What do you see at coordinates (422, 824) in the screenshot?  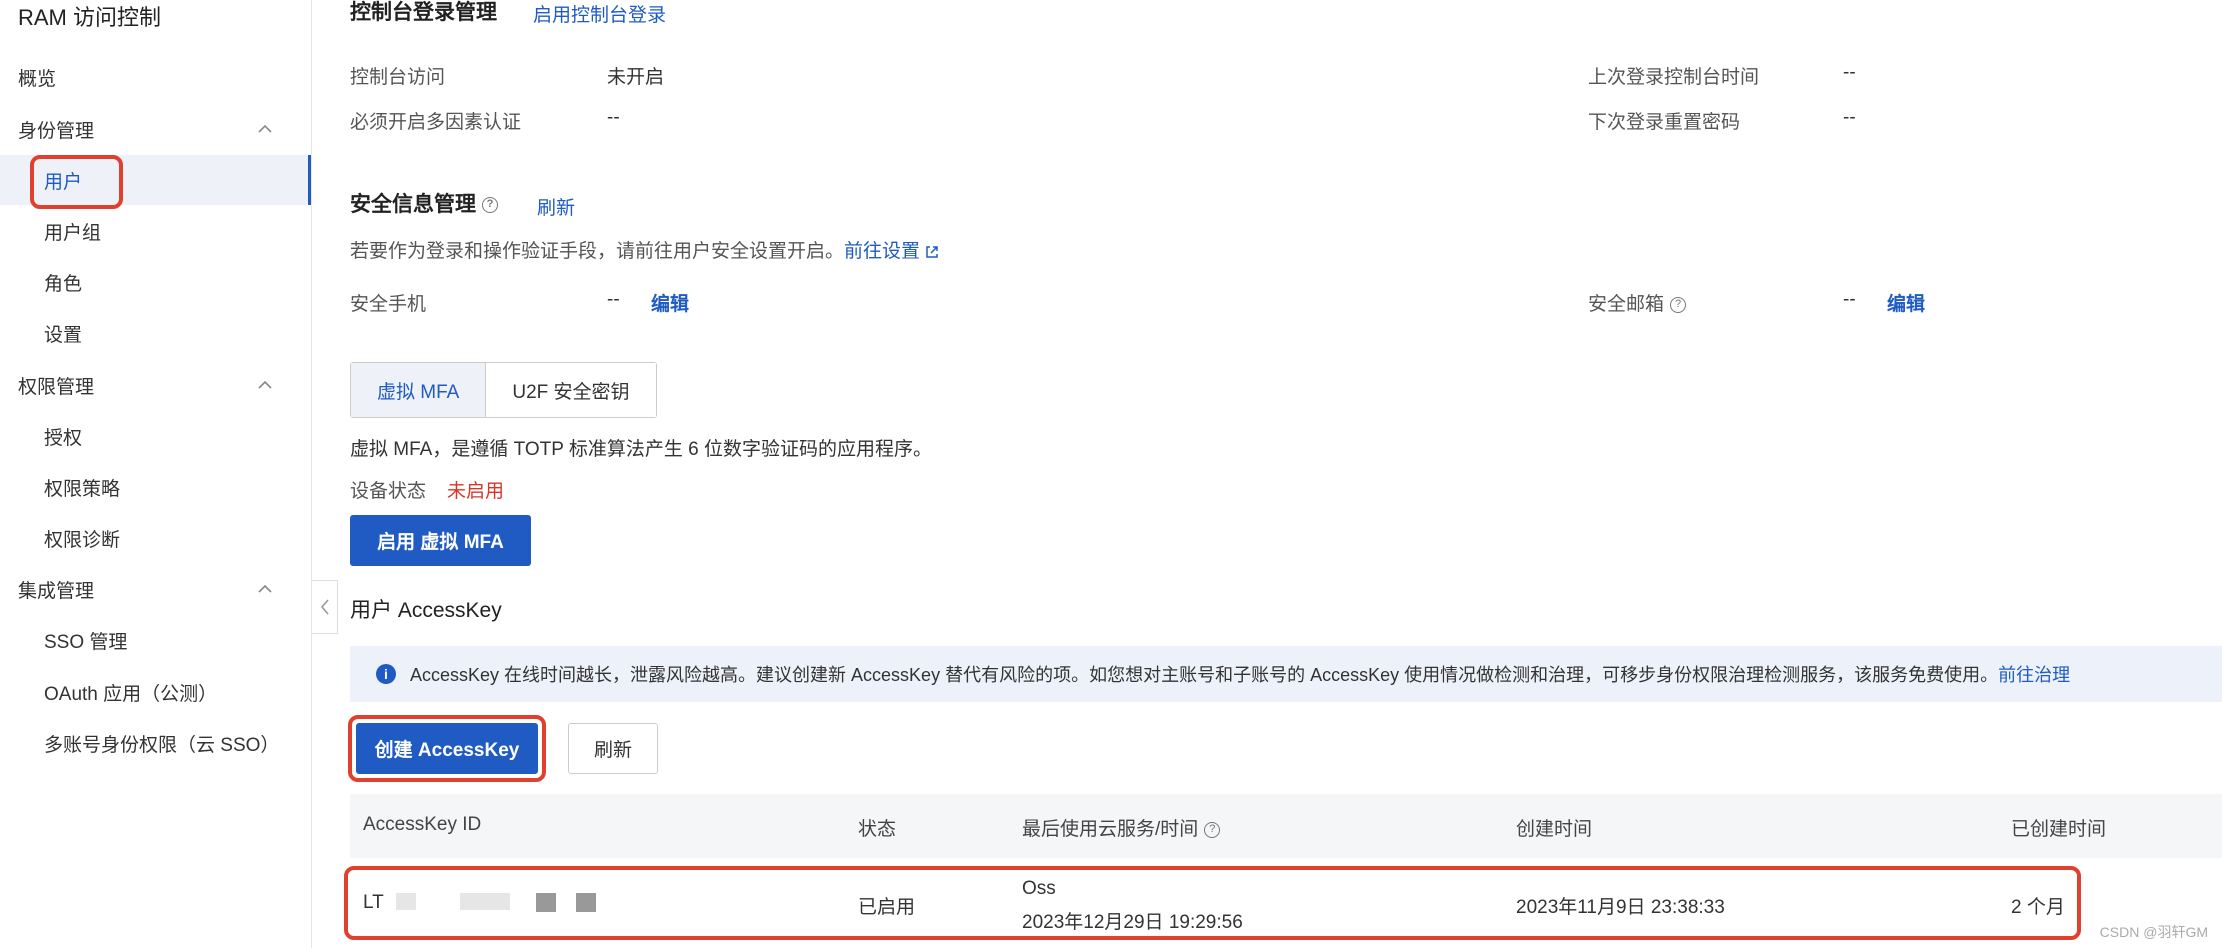 I see `column-header: AccessKey ID` at bounding box center [422, 824].